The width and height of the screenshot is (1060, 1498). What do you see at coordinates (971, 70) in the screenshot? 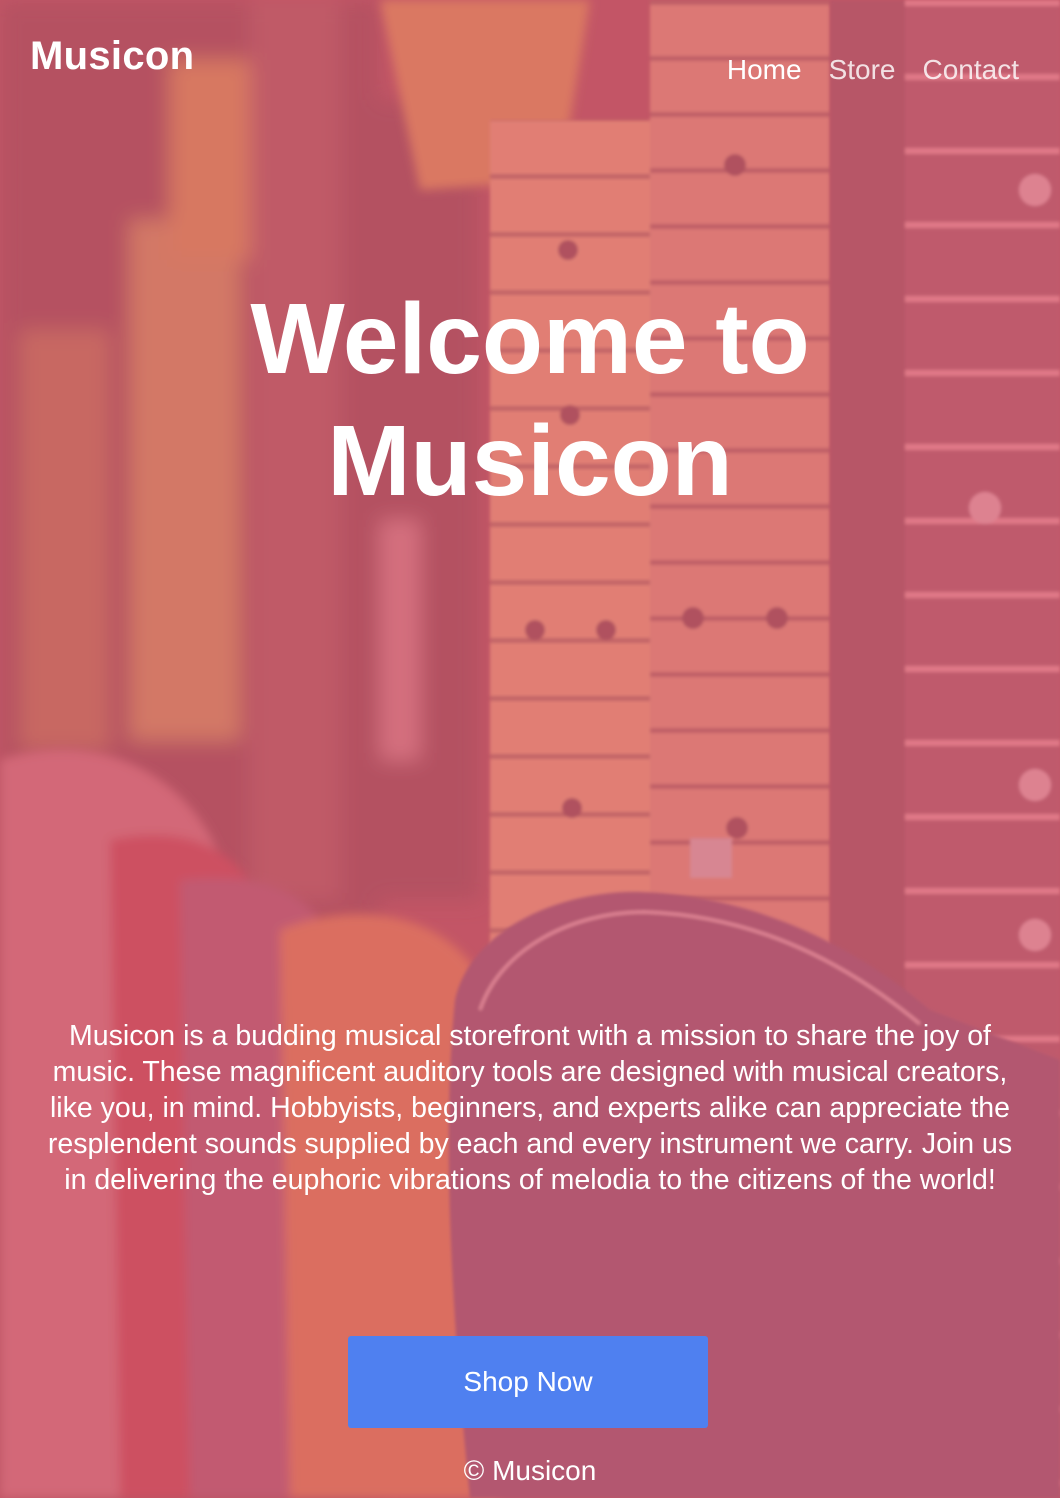
I see `nav-item-contact: Contact` at bounding box center [971, 70].